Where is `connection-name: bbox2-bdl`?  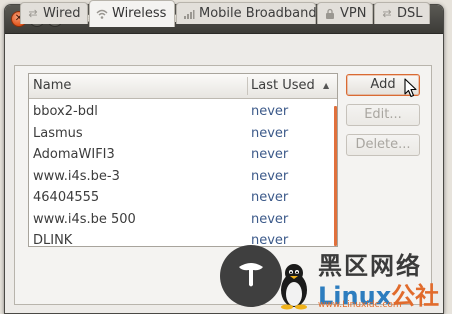
connection-name: bbox2-bdl is located at coordinates (65, 111).